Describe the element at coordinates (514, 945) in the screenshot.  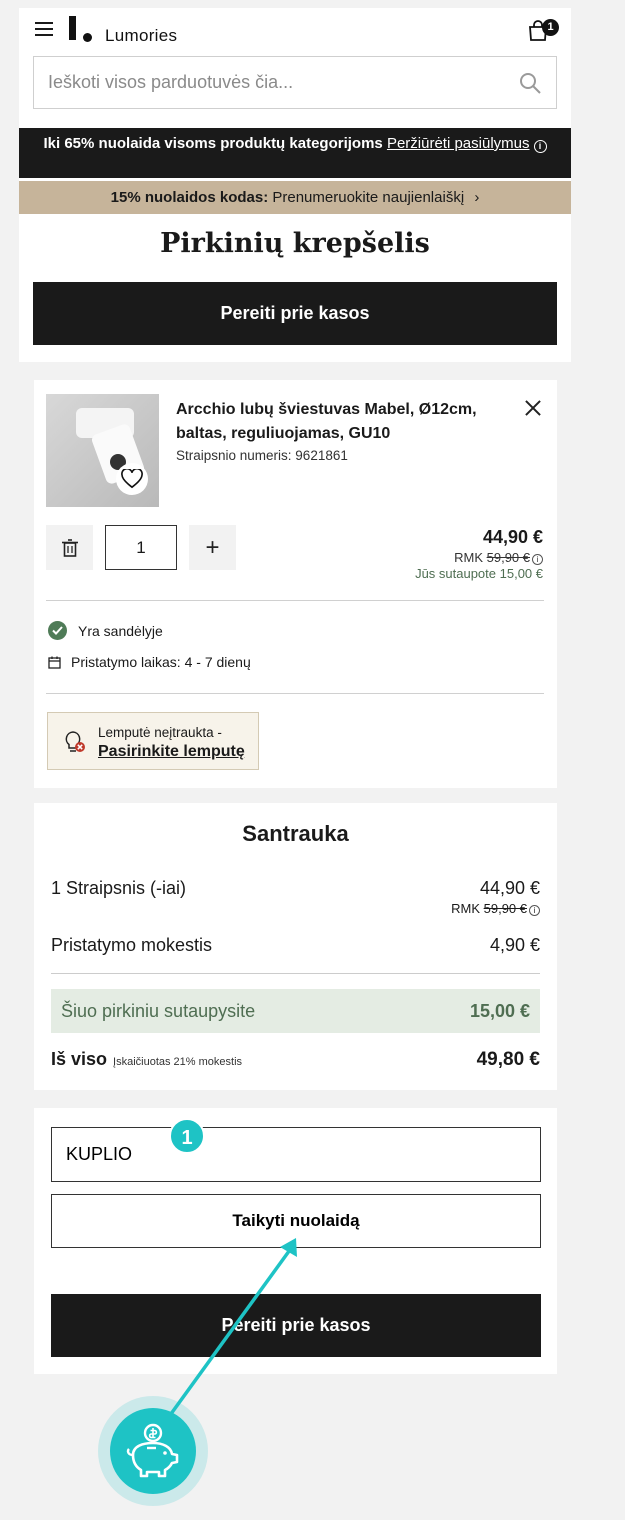
I see `shipping-value: 4,90 €` at that location.